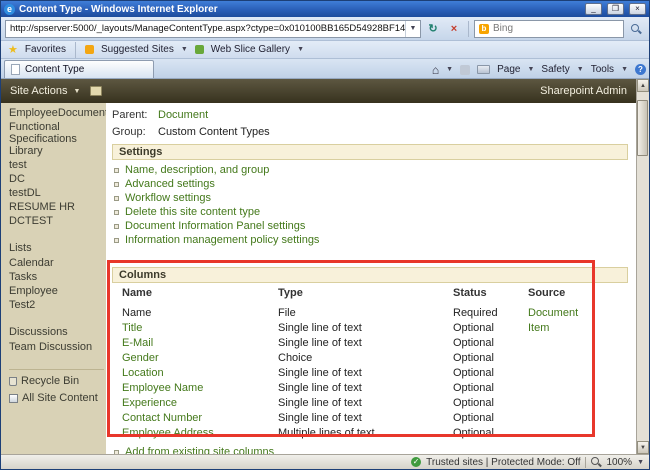 The height and width of the screenshot is (470, 650). Describe the element at coordinates (484, 69) in the screenshot. I see `print-icon` at that location.